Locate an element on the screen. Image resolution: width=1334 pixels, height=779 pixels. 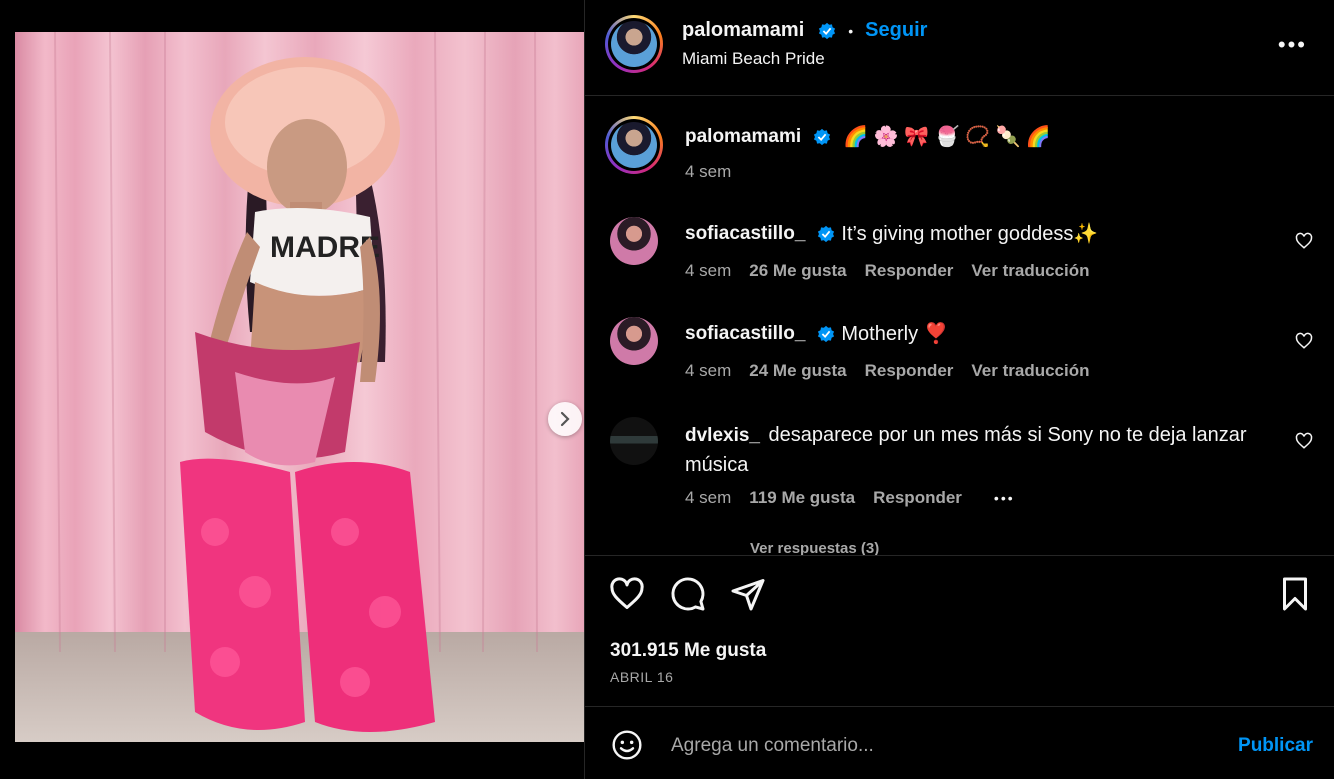
comment-likes: 119 Me gusta is located at coordinates (802, 498).